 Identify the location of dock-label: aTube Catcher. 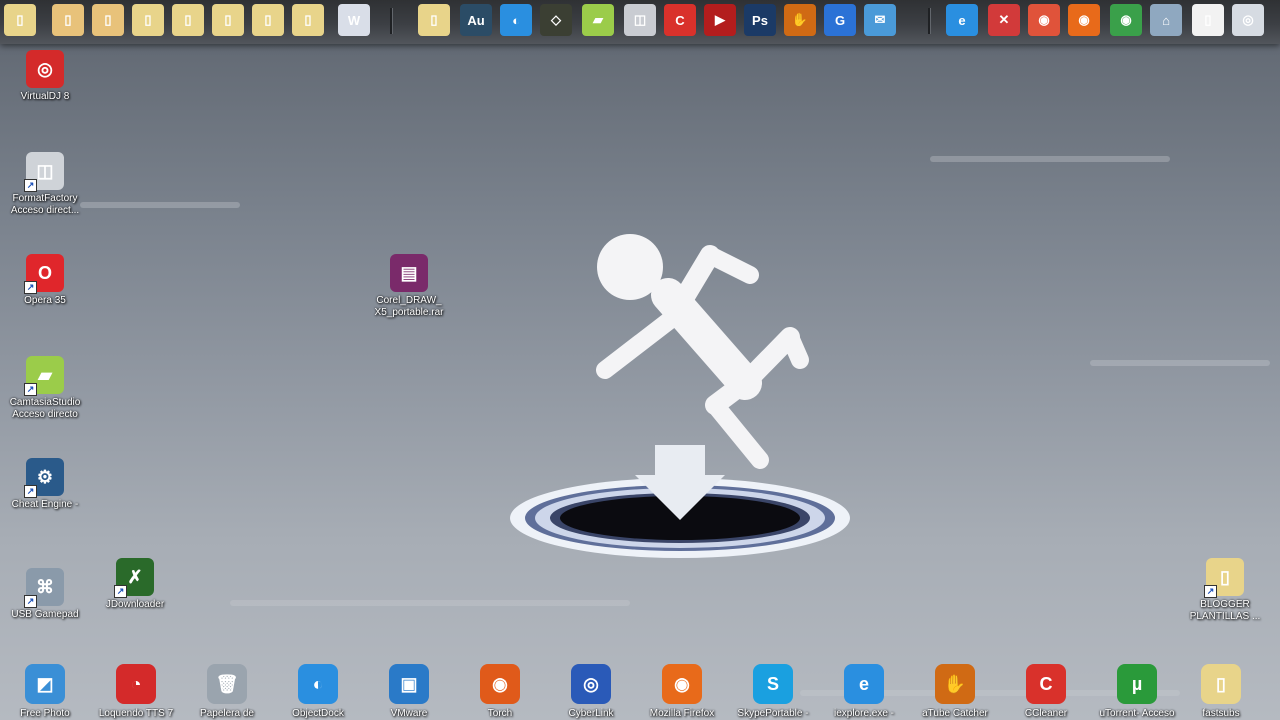
(955, 713).